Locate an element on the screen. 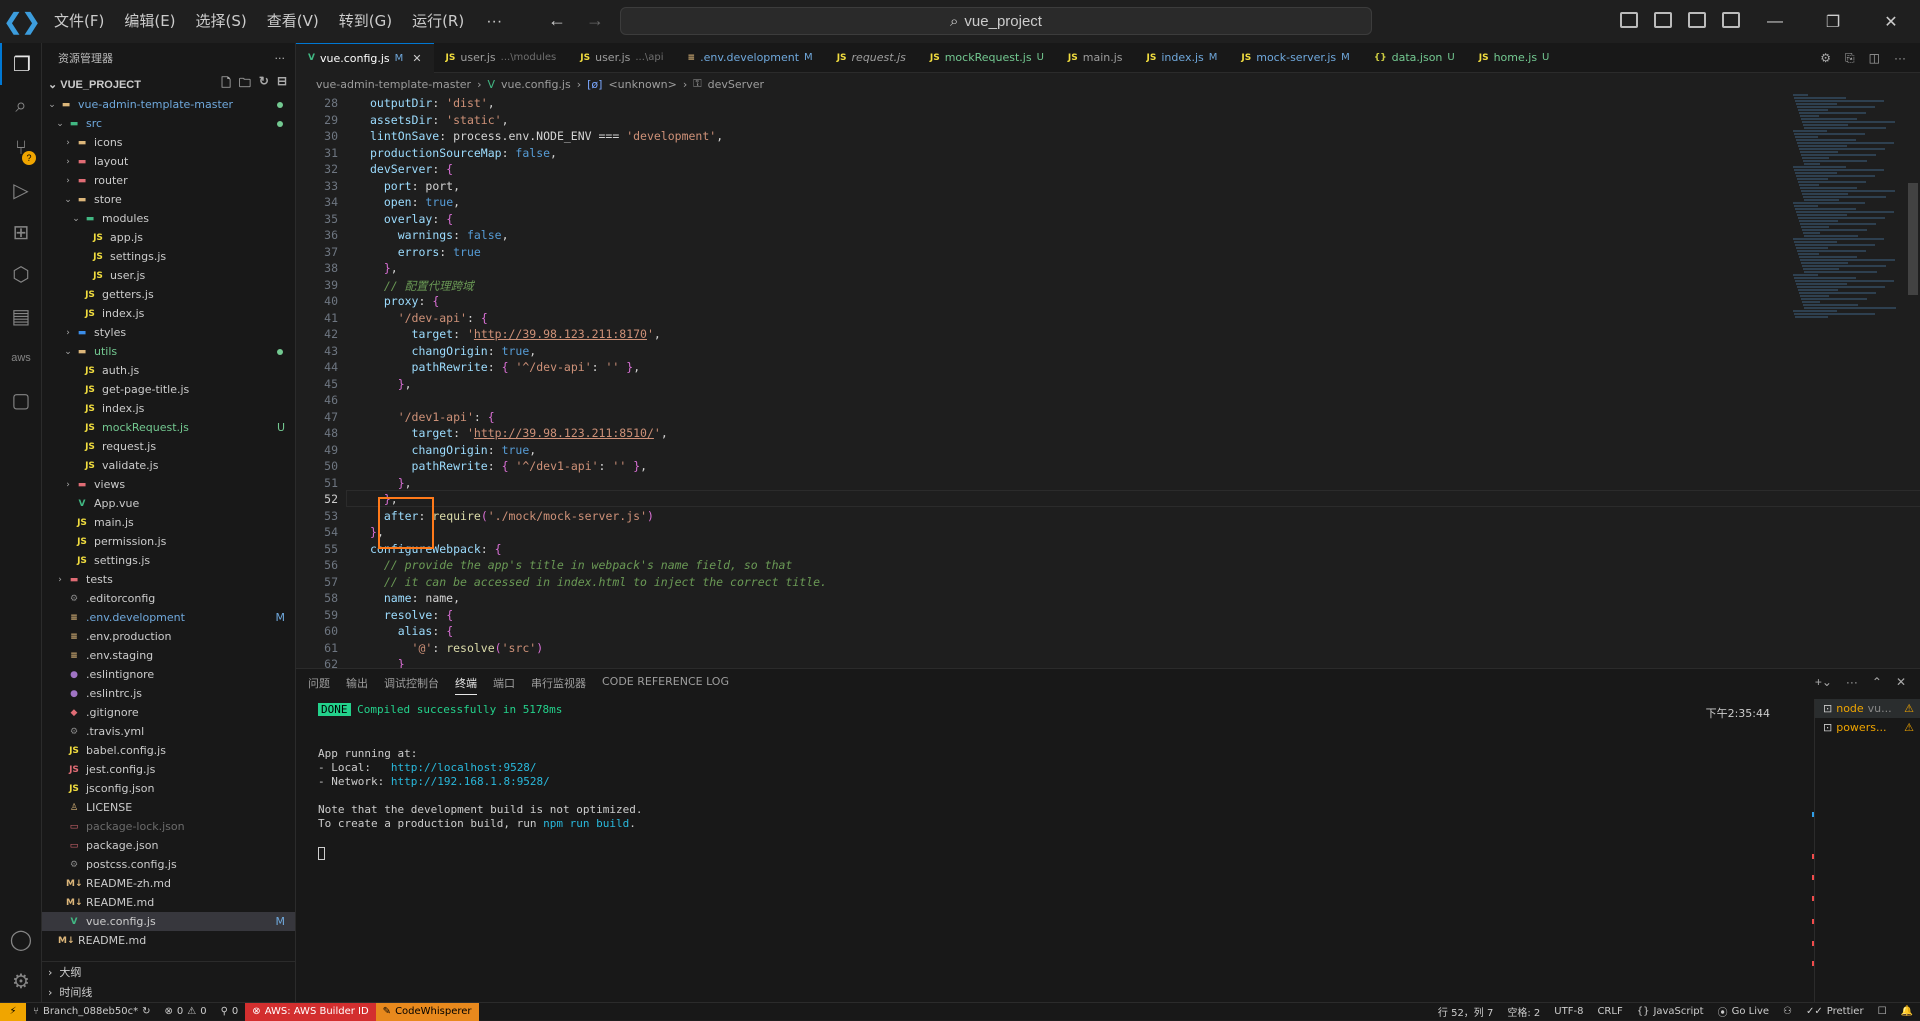 The width and height of the screenshot is (1920, 1021). editor-tab: JS user.js ...\api is located at coordinates (621, 58).